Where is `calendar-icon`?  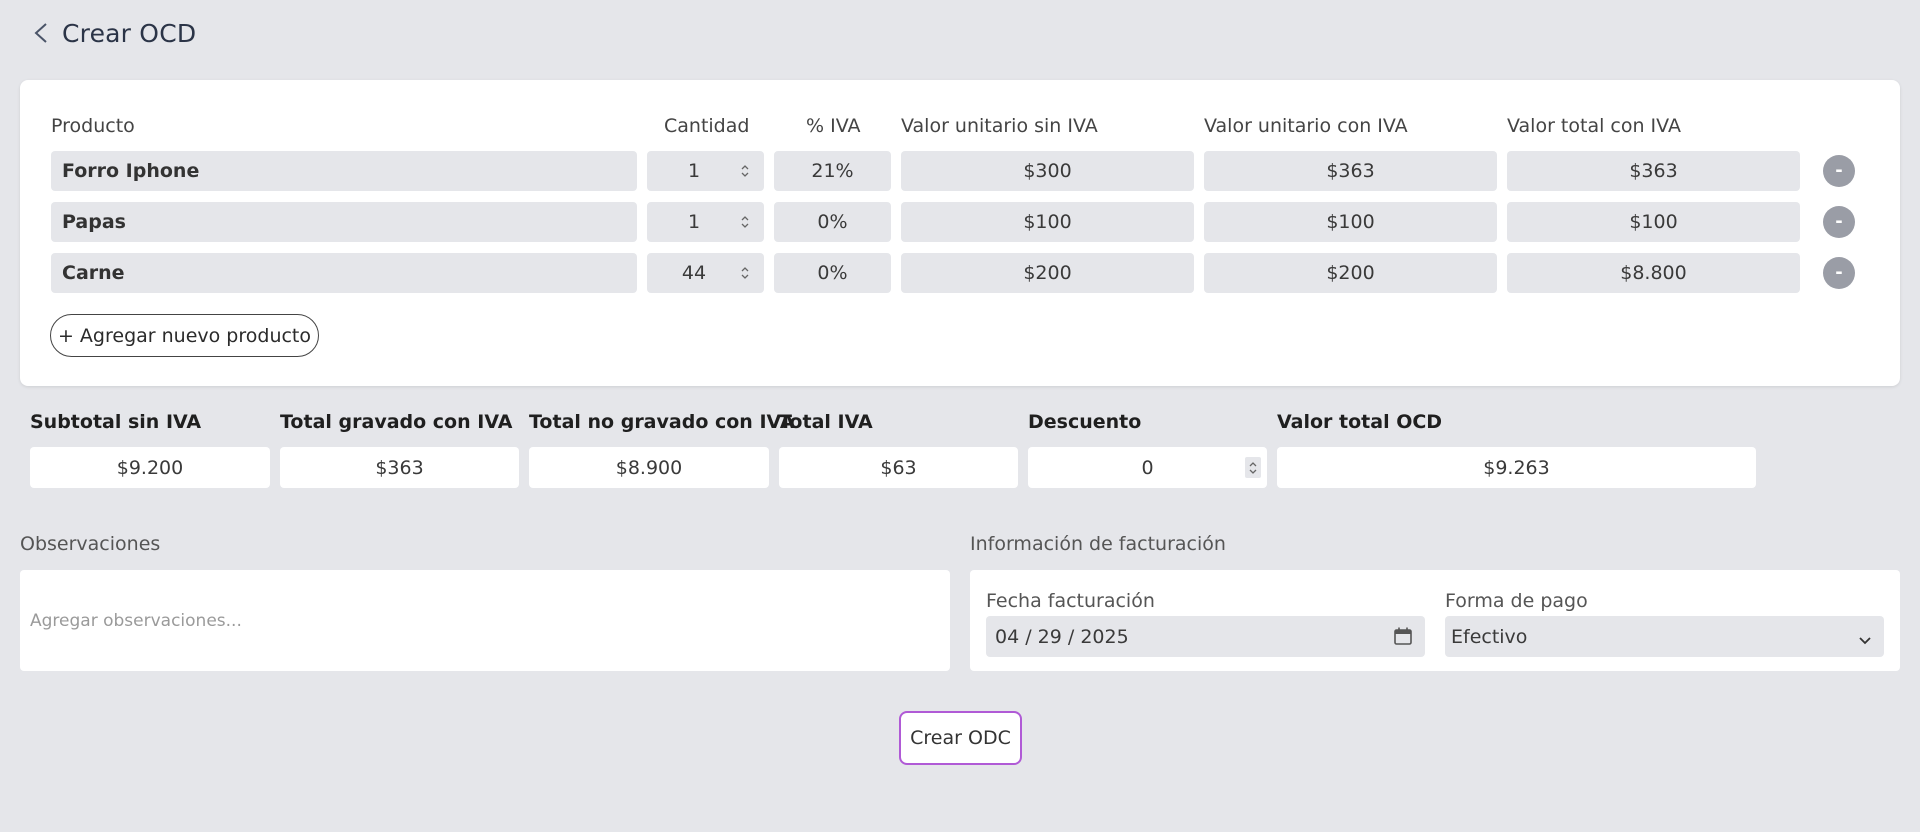 calendar-icon is located at coordinates (1403, 638).